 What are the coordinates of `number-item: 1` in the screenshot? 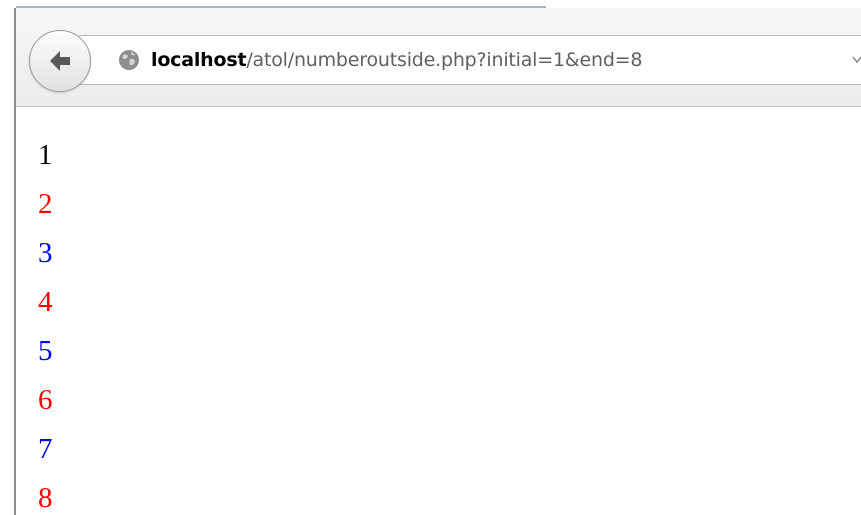 It's located at (45, 155).